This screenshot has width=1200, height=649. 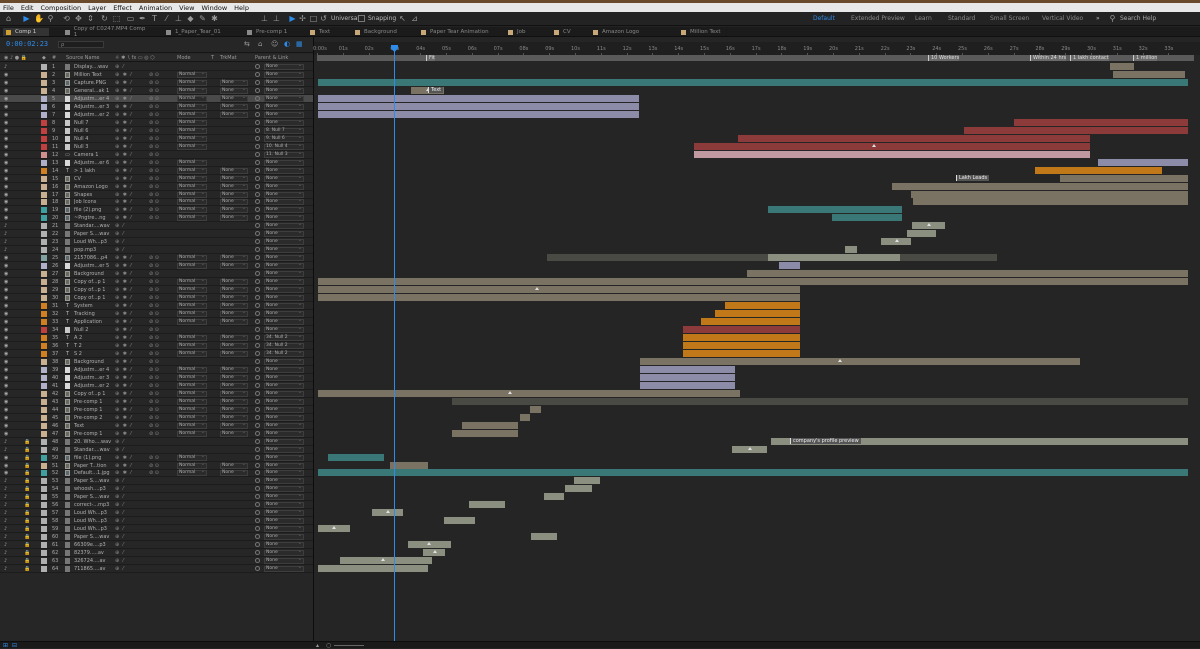 I want to click on layer-name: Copy of...p 1, so click(x=94, y=394).